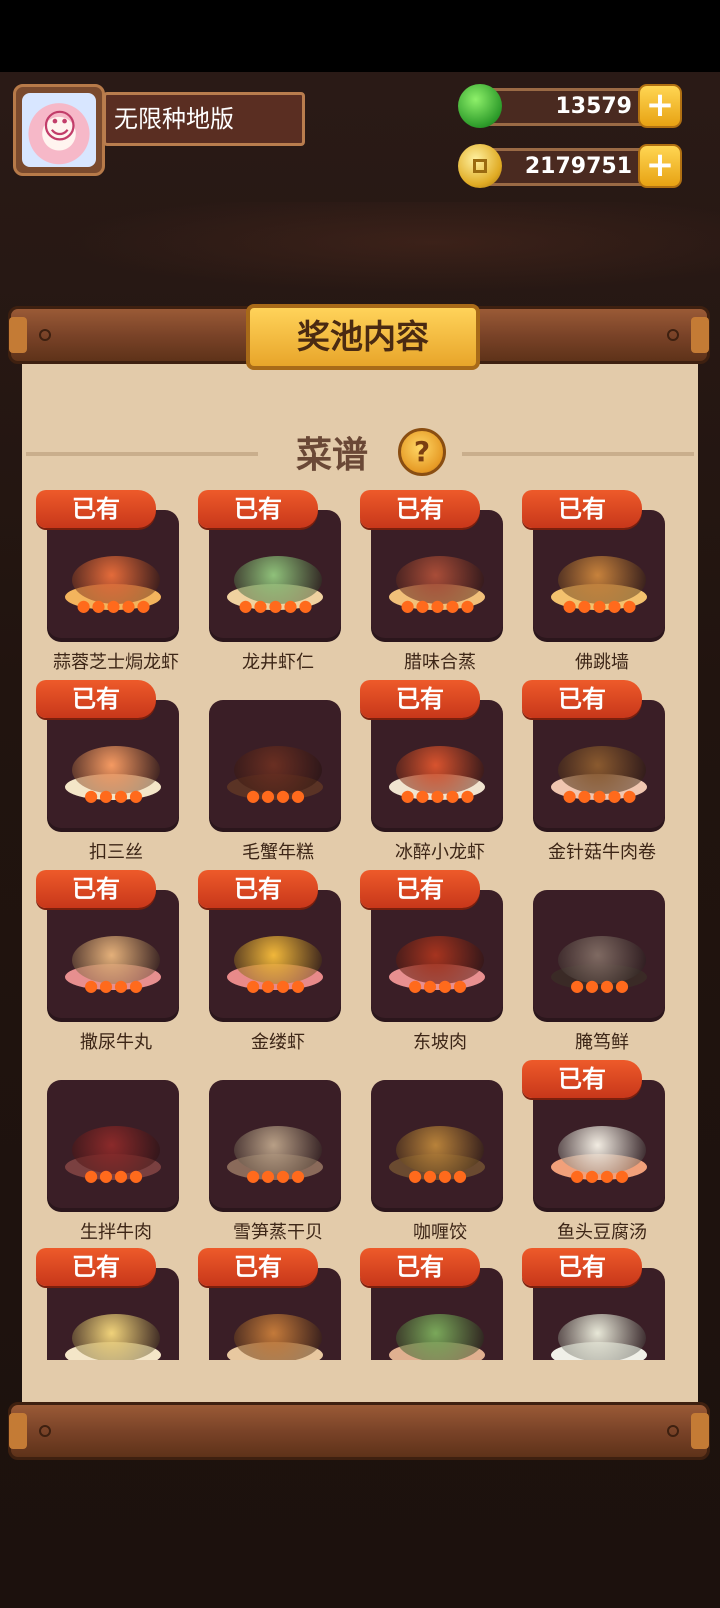 This screenshot has height=1608, width=720. Describe the element at coordinates (602, 1042) in the screenshot. I see `recipe-name: 腌笃鲜` at that location.